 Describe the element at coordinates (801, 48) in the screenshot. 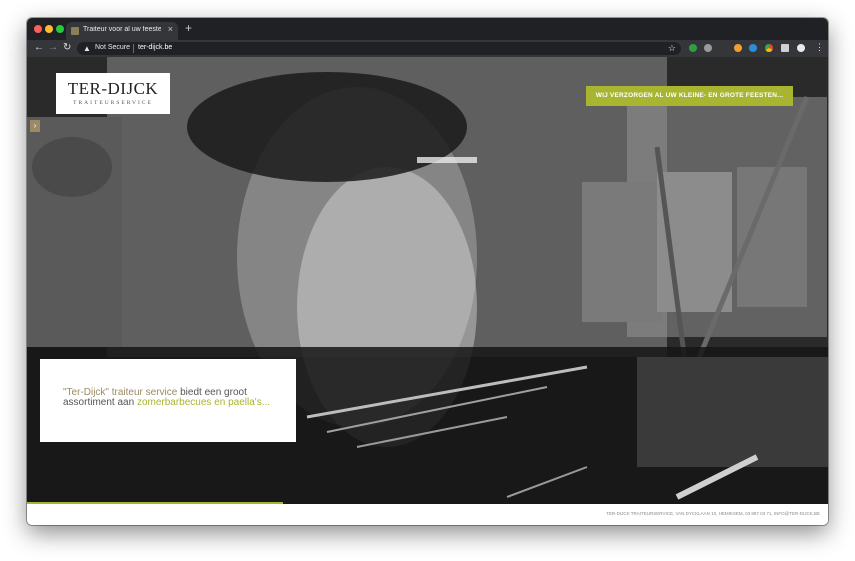

I see `profile-icon` at that location.